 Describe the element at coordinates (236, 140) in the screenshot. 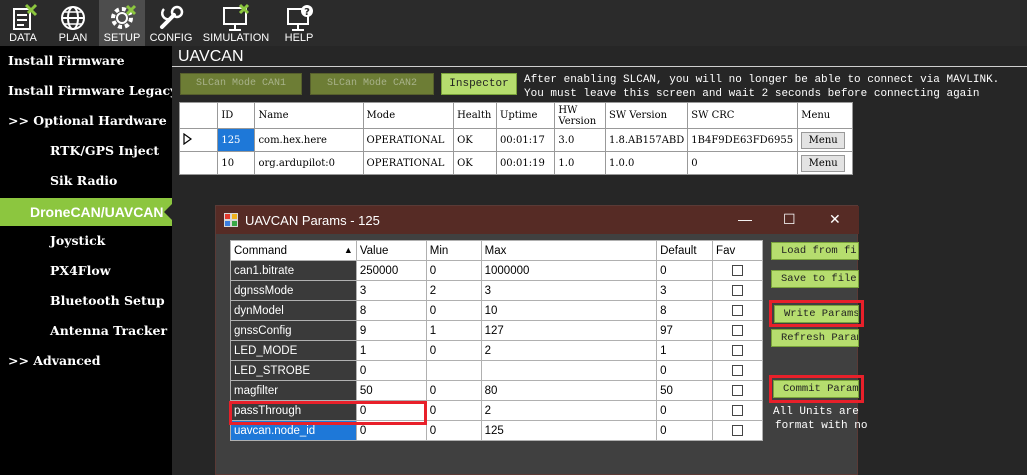

I see `node-id-cell: 125` at that location.